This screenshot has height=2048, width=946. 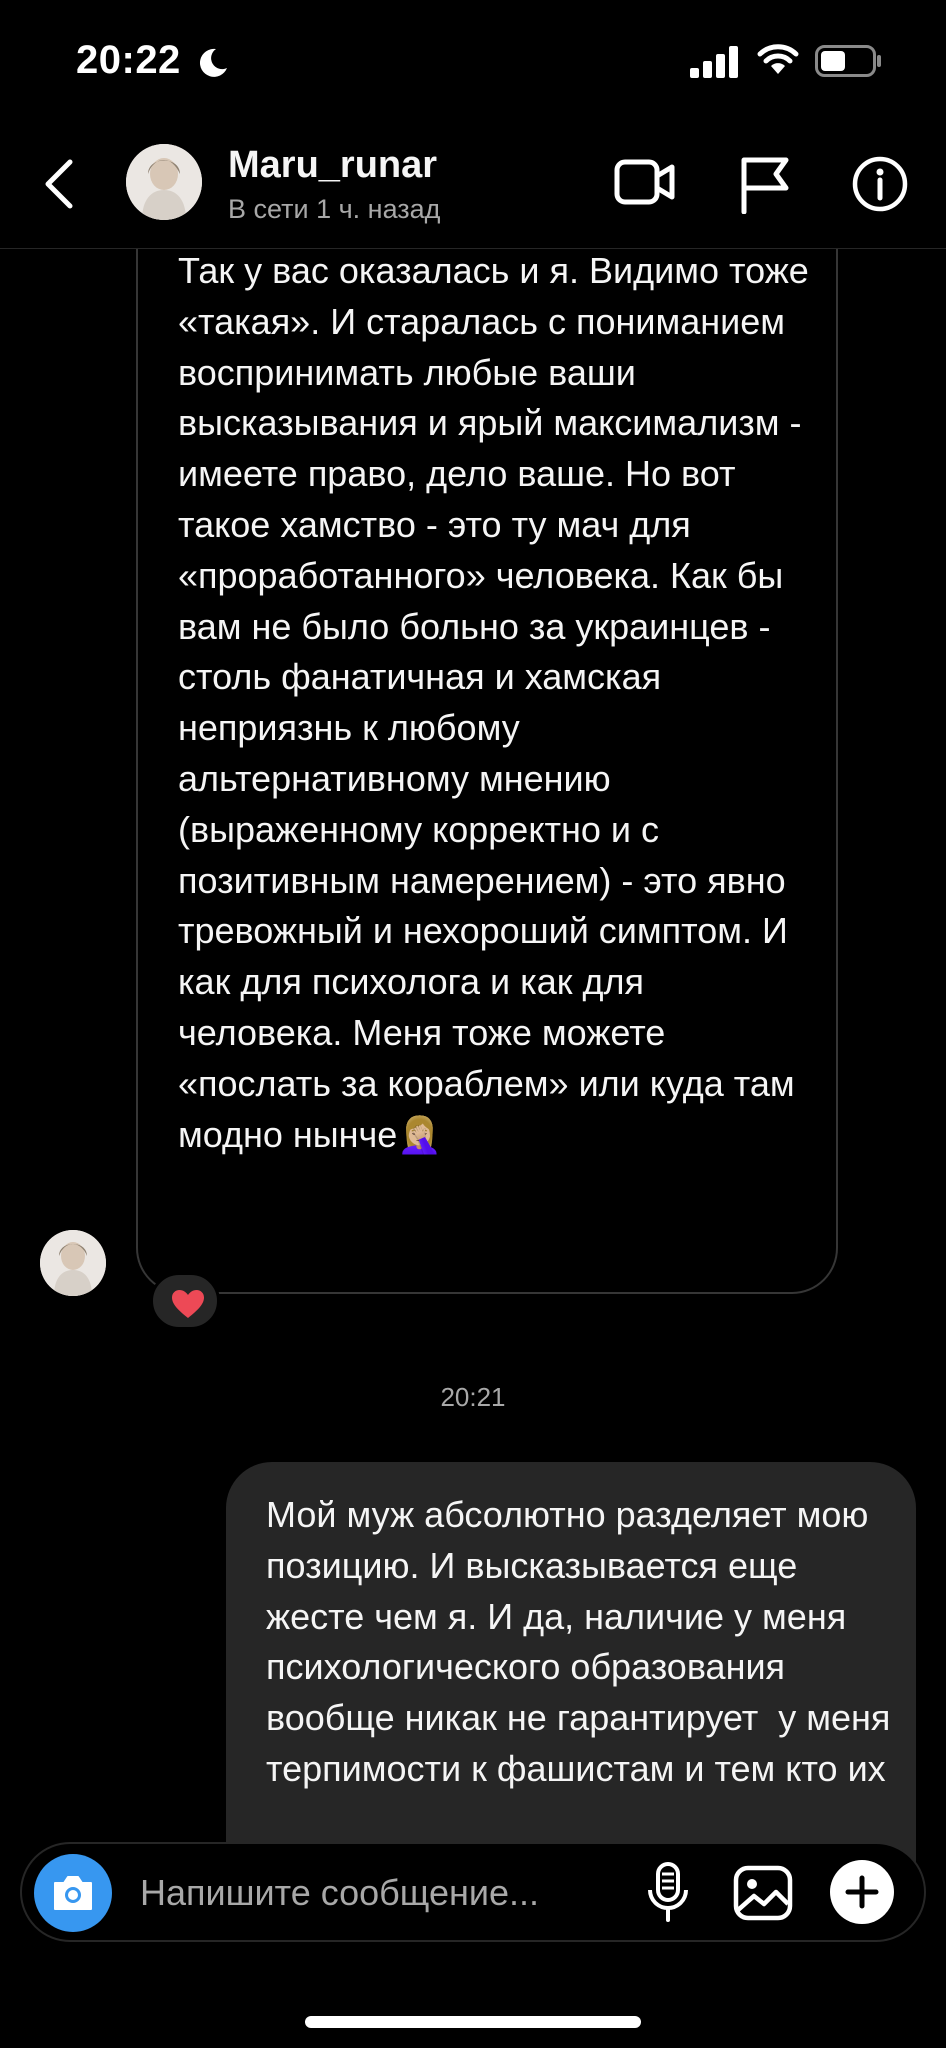 I want to click on back-chevron-icon, so click(x=60, y=184).